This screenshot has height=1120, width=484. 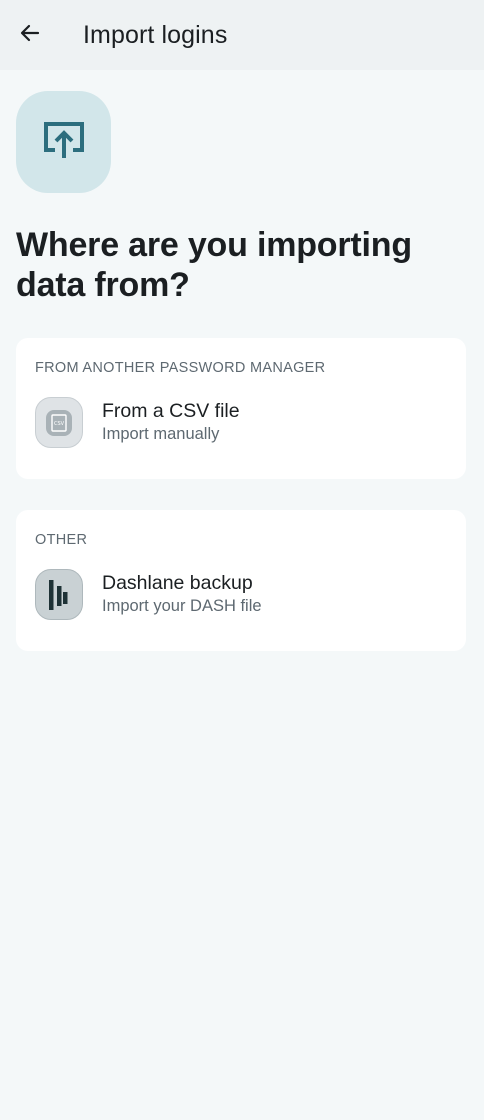 What do you see at coordinates (241, 595) in the screenshot?
I see `import-dashlane-backup-item: Dashlane backup Import your DASH file` at bounding box center [241, 595].